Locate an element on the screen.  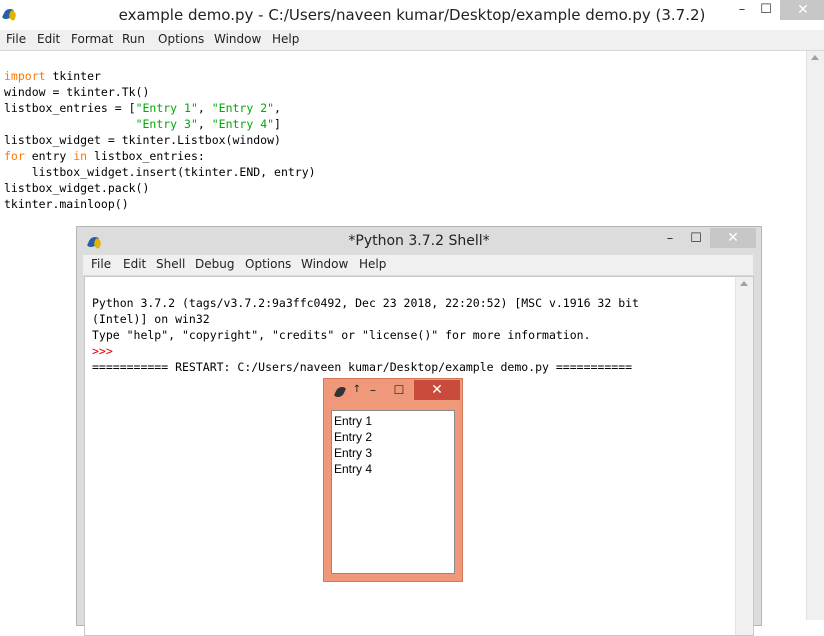
menu-shell: Shell is located at coordinates (170, 264).